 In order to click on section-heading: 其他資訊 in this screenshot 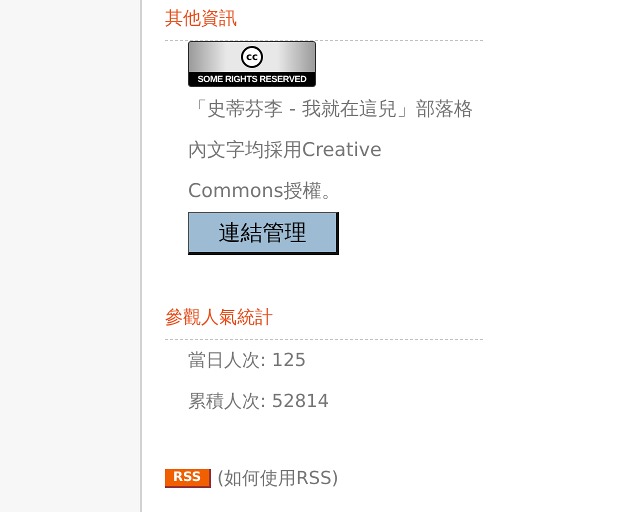, I will do `click(201, 19)`.